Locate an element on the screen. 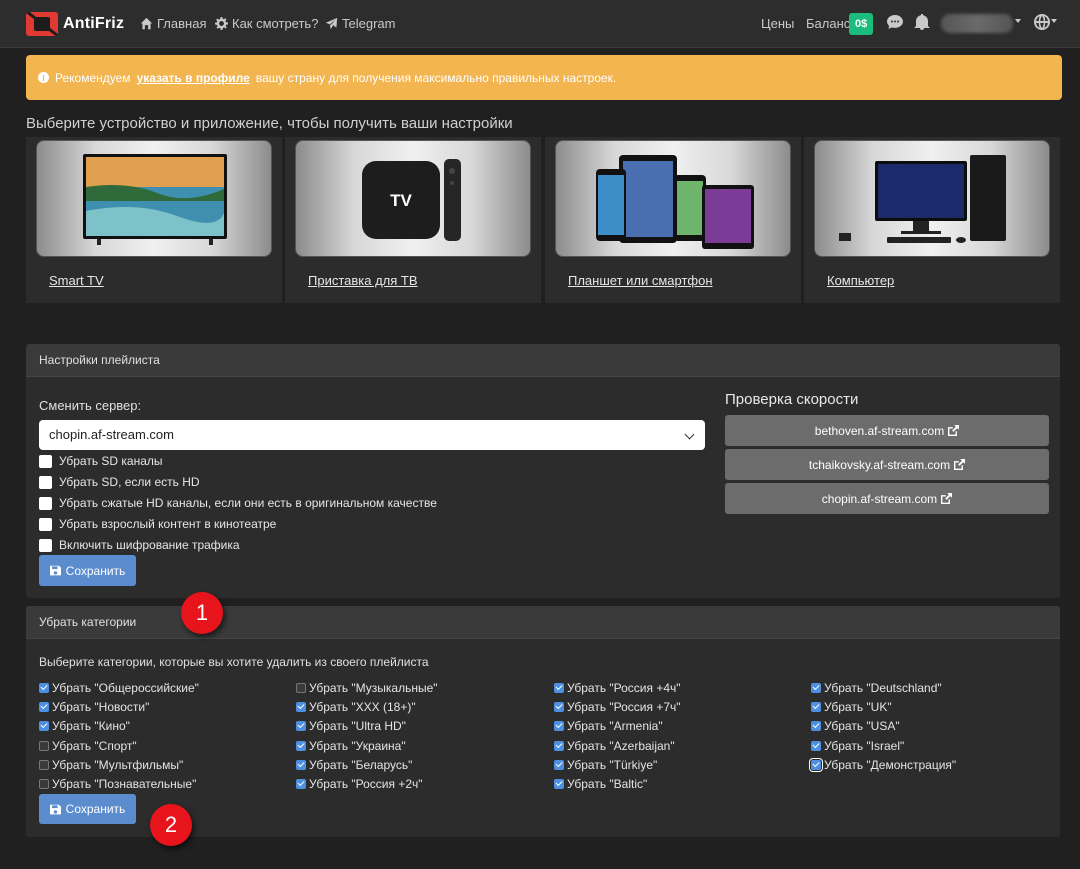  option-label: Убрать SD, если есть HD is located at coordinates (129, 482).